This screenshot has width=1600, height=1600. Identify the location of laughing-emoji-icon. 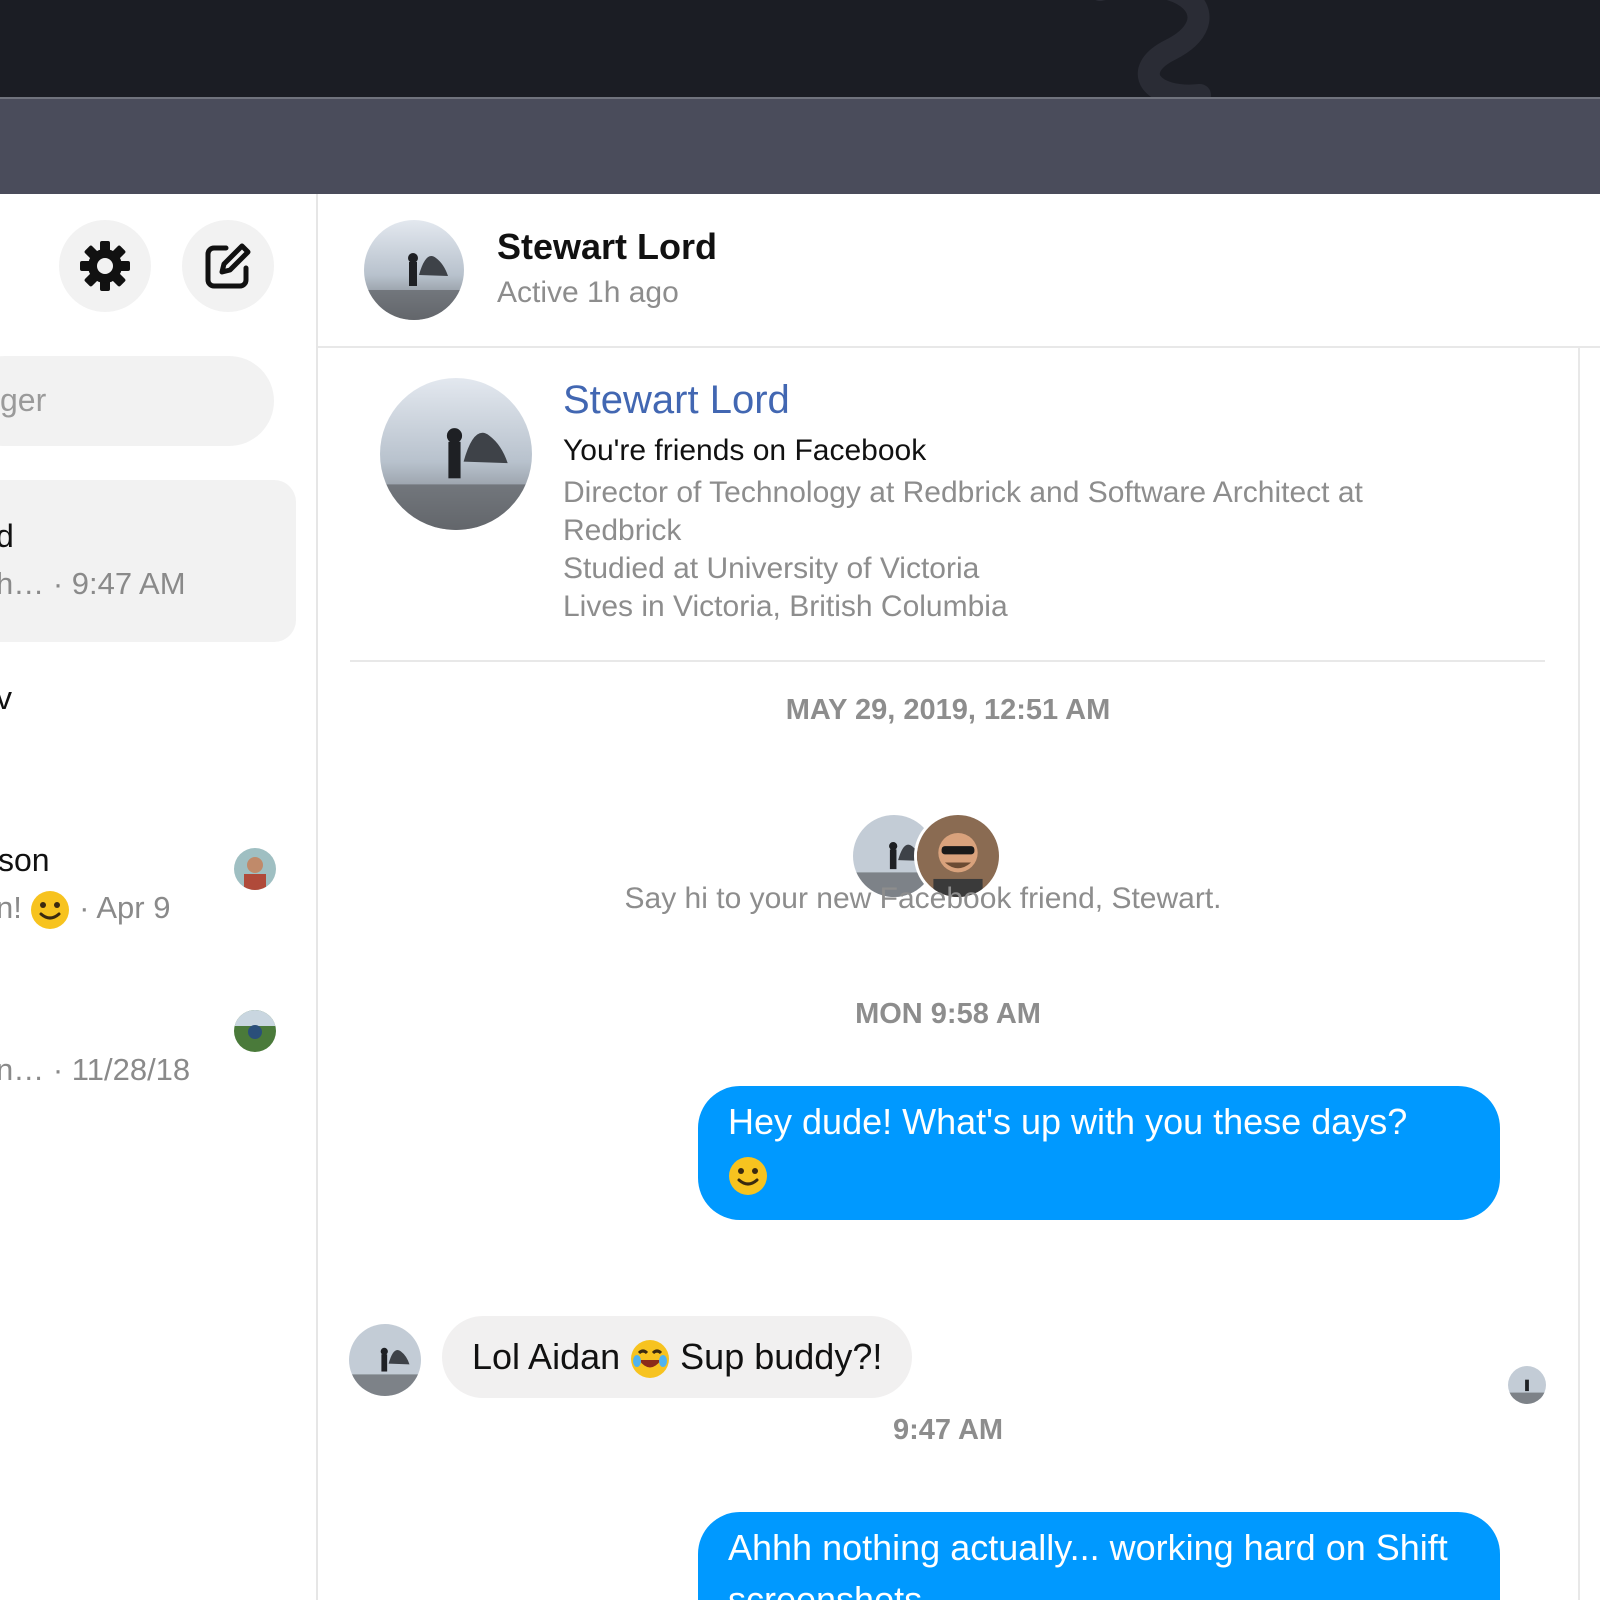
(650, 1359).